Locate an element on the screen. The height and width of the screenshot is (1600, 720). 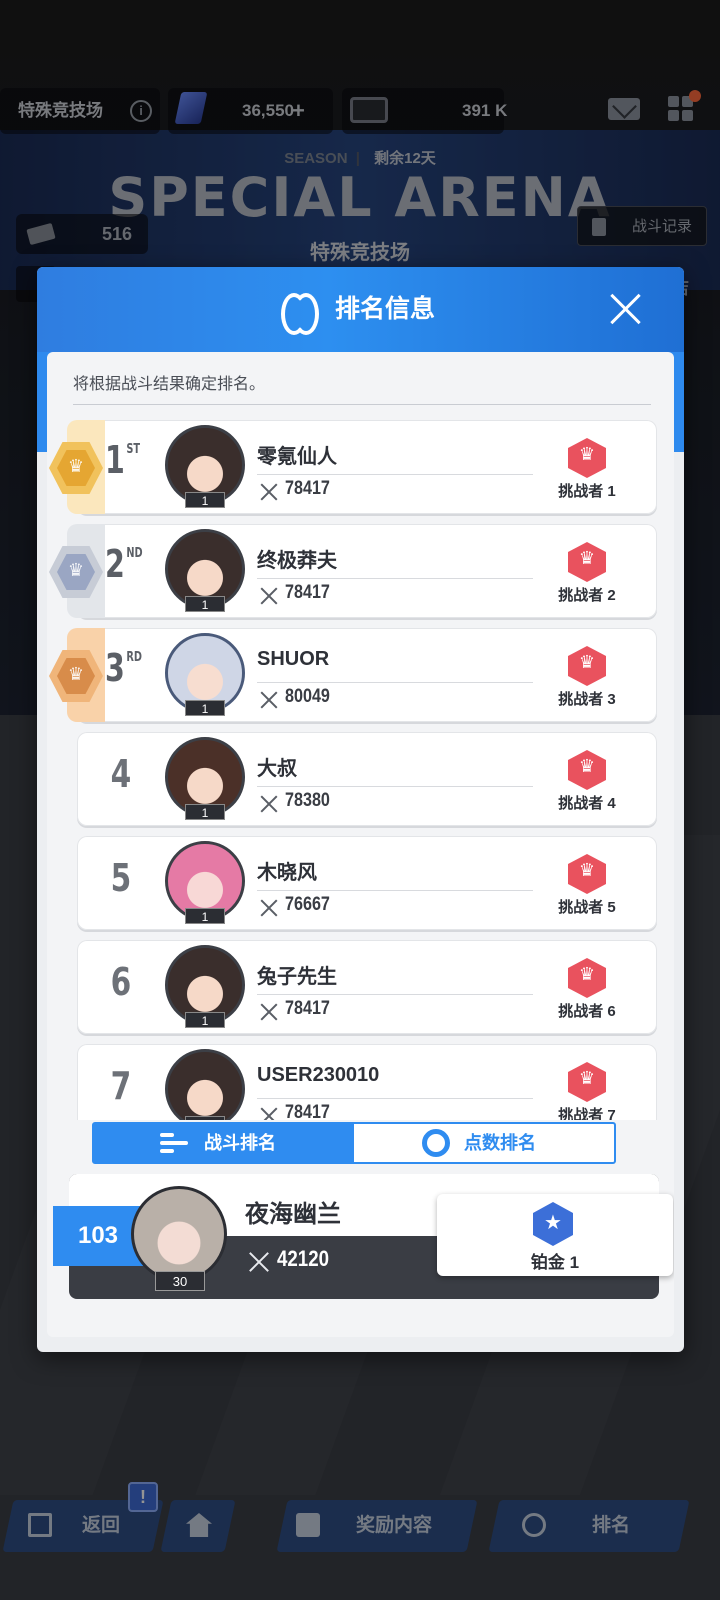
rank-number: 1 ST is located at coordinates (123, 460).